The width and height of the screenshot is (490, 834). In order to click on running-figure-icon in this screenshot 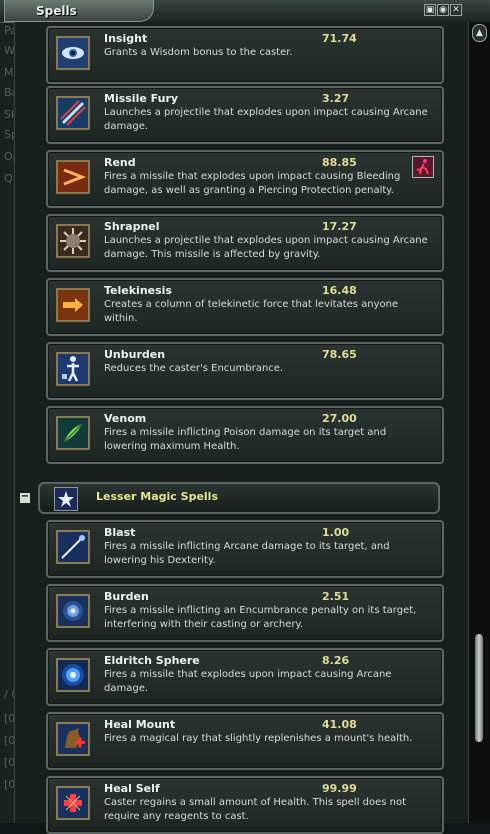, I will do `click(423, 167)`.